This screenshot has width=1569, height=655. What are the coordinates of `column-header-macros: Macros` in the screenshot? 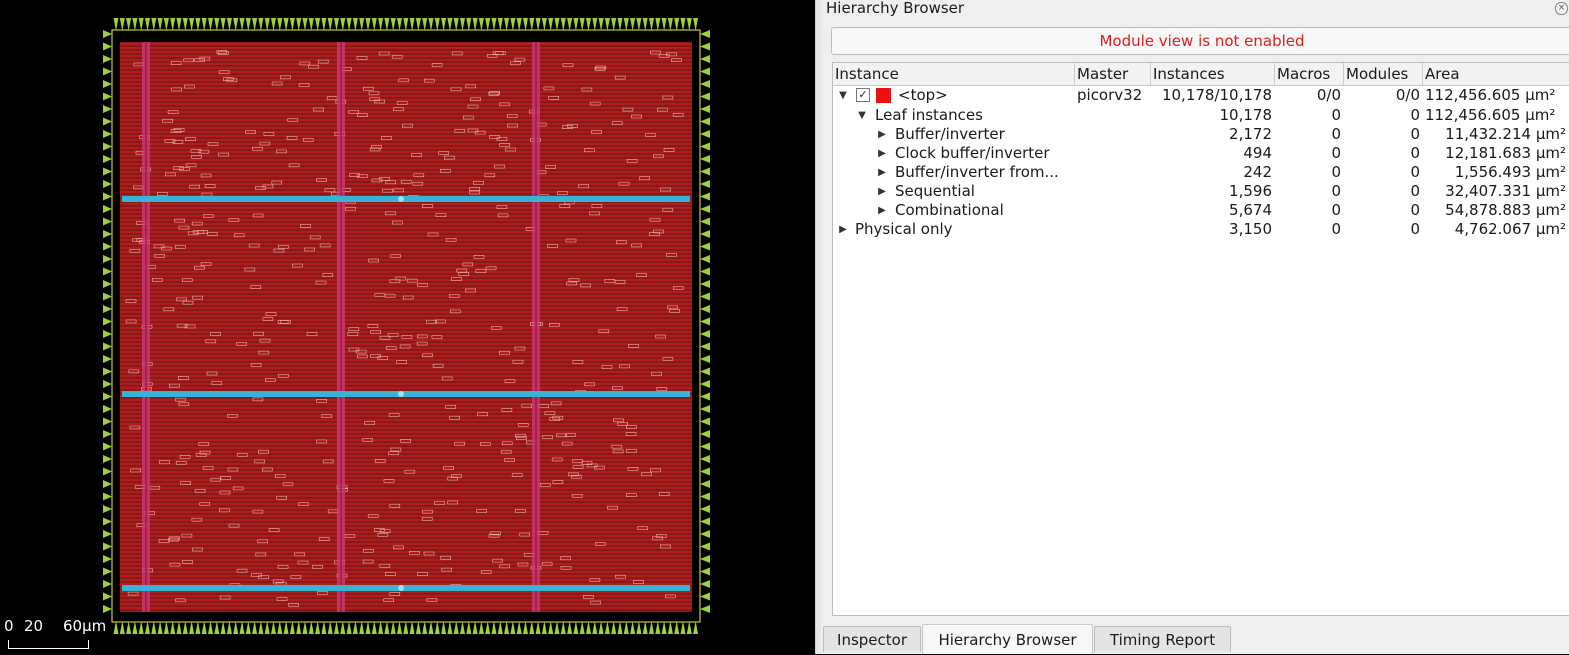 It's located at (1309, 74).